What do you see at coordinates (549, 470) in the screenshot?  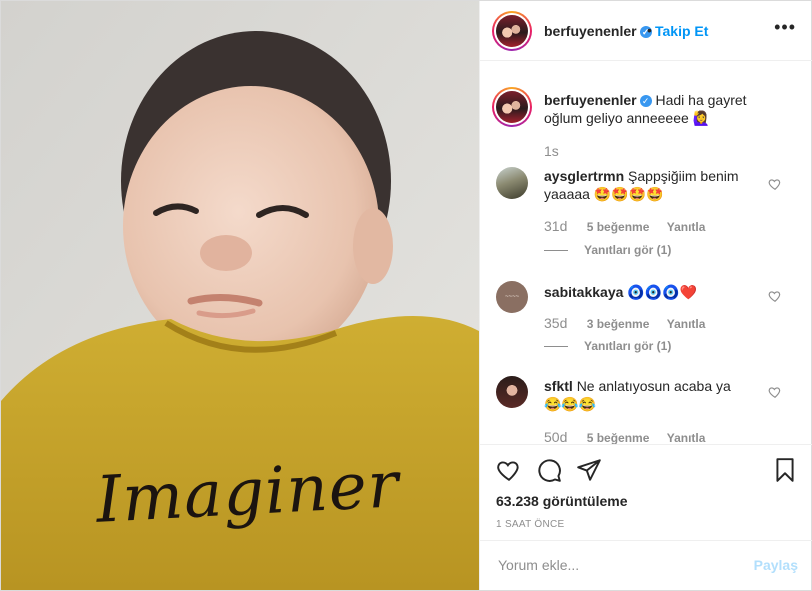 I see `comment-icon` at bounding box center [549, 470].